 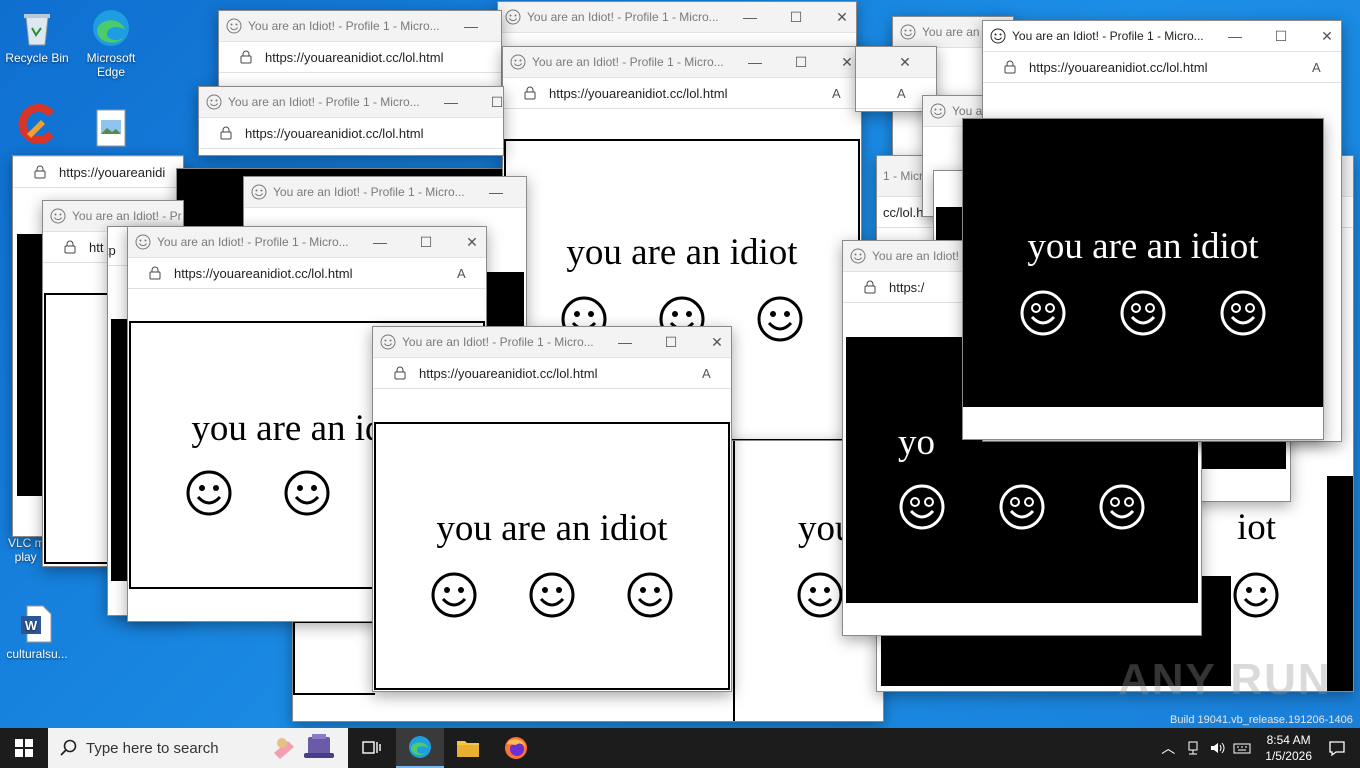 What do you see at coordinates (1193, 748) in the screenshot?
I see `network-icon` at bounding box center [1193, 748].